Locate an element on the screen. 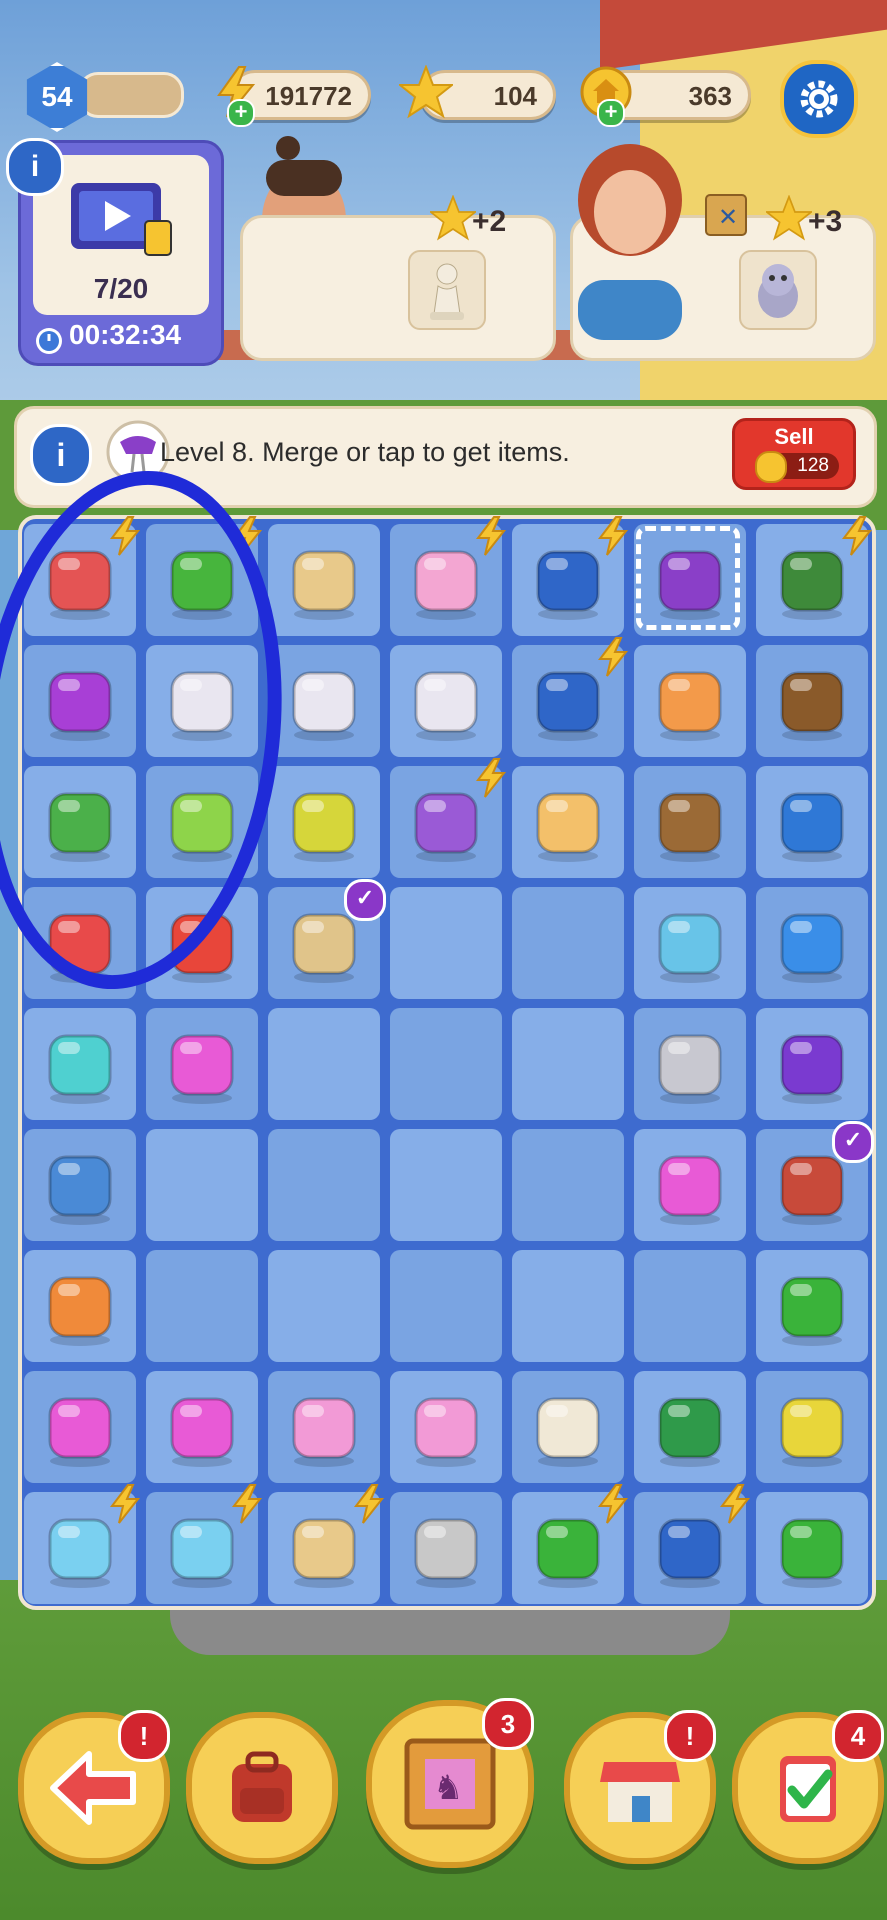 Image resolution: width=887 pixels, height=1920 pixels. back-button: ! is located at coordinates (94, 1787).